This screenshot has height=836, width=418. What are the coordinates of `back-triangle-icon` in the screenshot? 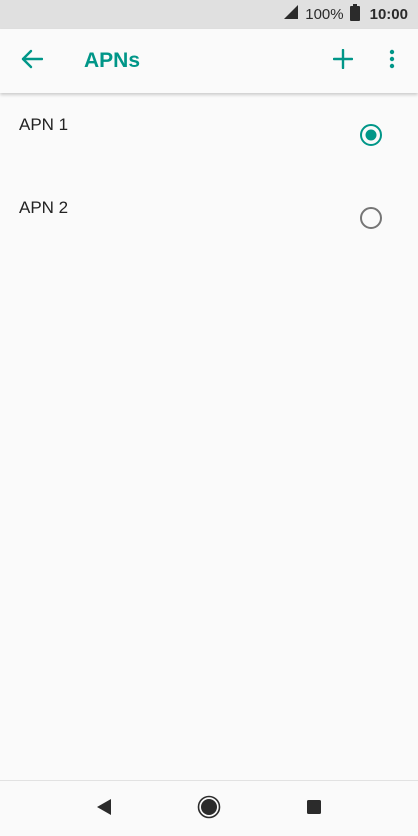 It's located at (104, 809).